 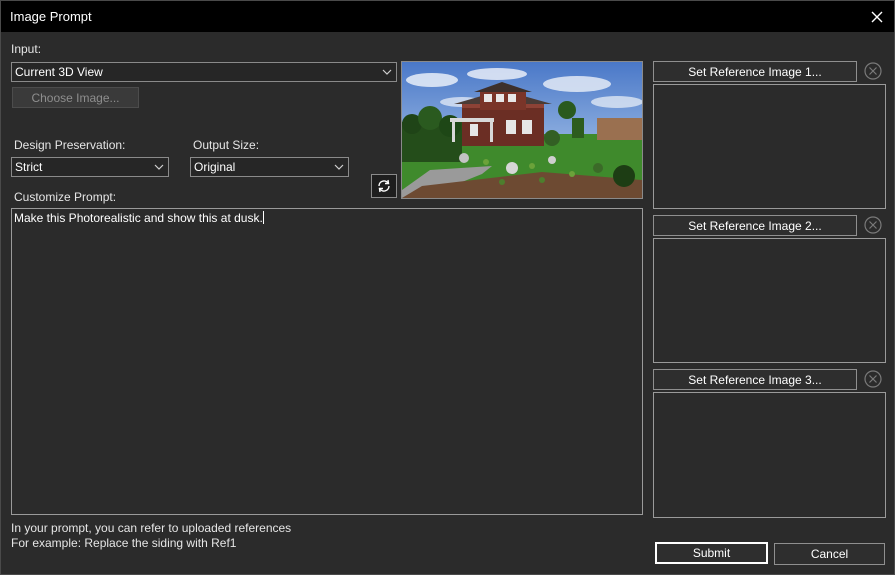 I want to click on design-preservation-select: Strict, so click(x=90, y=167).